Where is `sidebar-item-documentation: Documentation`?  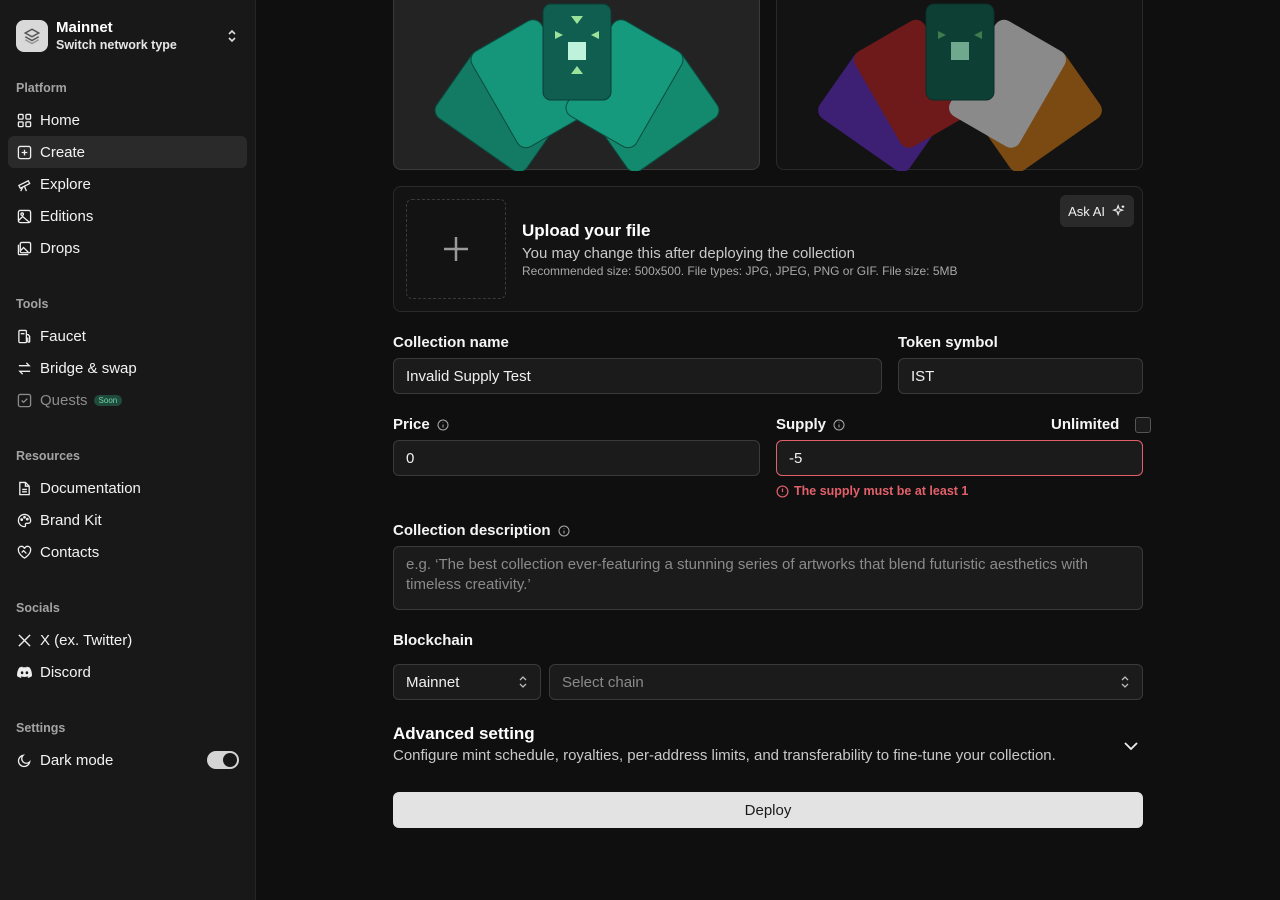 sidebar-item-documentation: Documentation is located at coordinates (127, 488).